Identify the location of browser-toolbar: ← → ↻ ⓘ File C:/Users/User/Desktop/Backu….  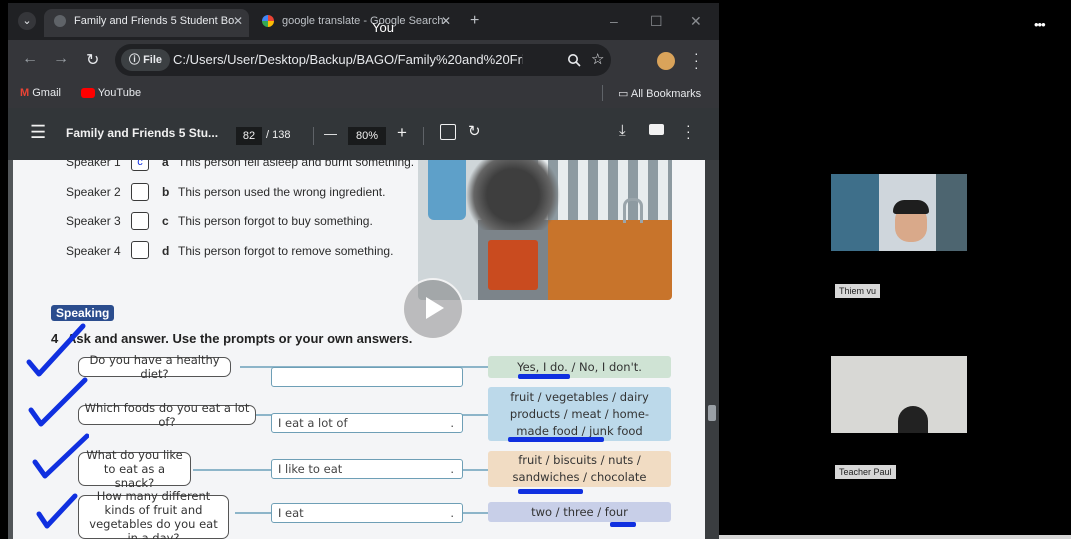
(363, 60).